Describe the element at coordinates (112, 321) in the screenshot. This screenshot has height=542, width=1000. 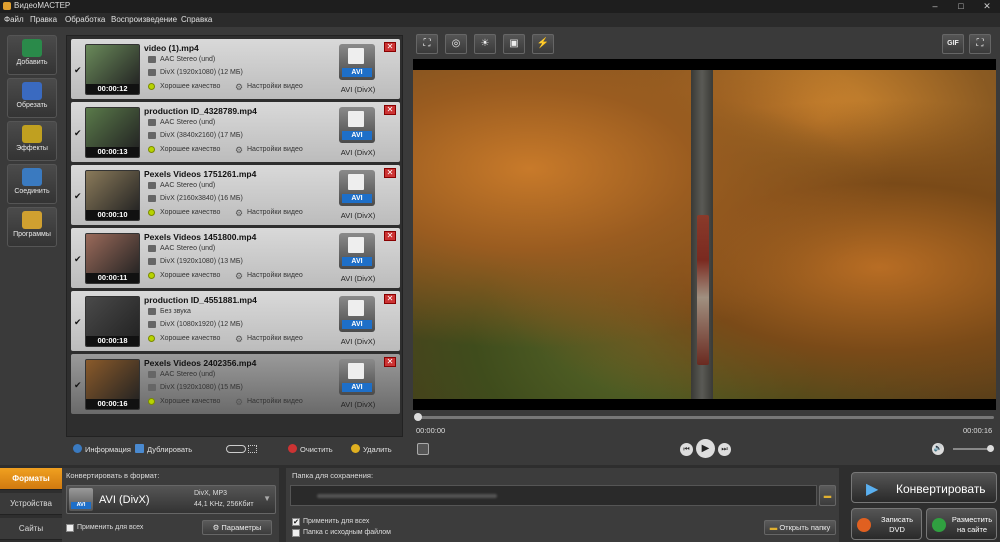
I see `file-thumbnail: 00:00:18` at that location.